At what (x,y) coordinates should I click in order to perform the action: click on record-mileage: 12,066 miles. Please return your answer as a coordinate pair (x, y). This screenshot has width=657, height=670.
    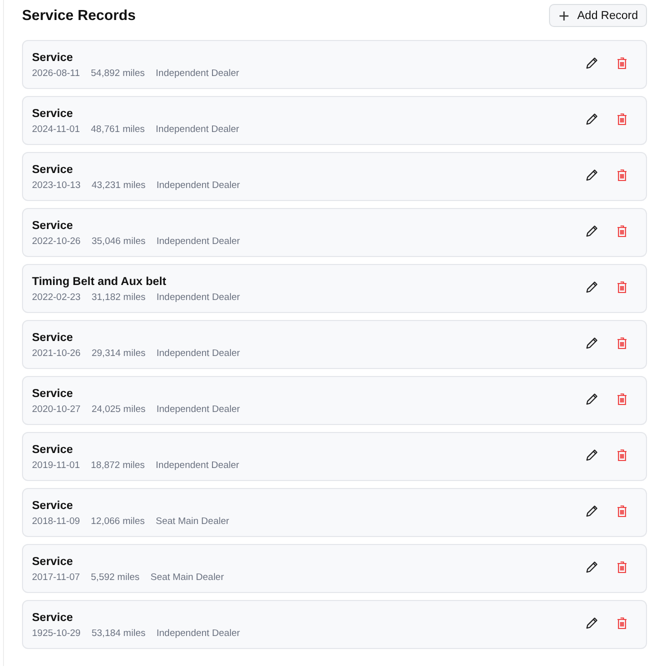
    Looking at the image, I should click on (117, 522).